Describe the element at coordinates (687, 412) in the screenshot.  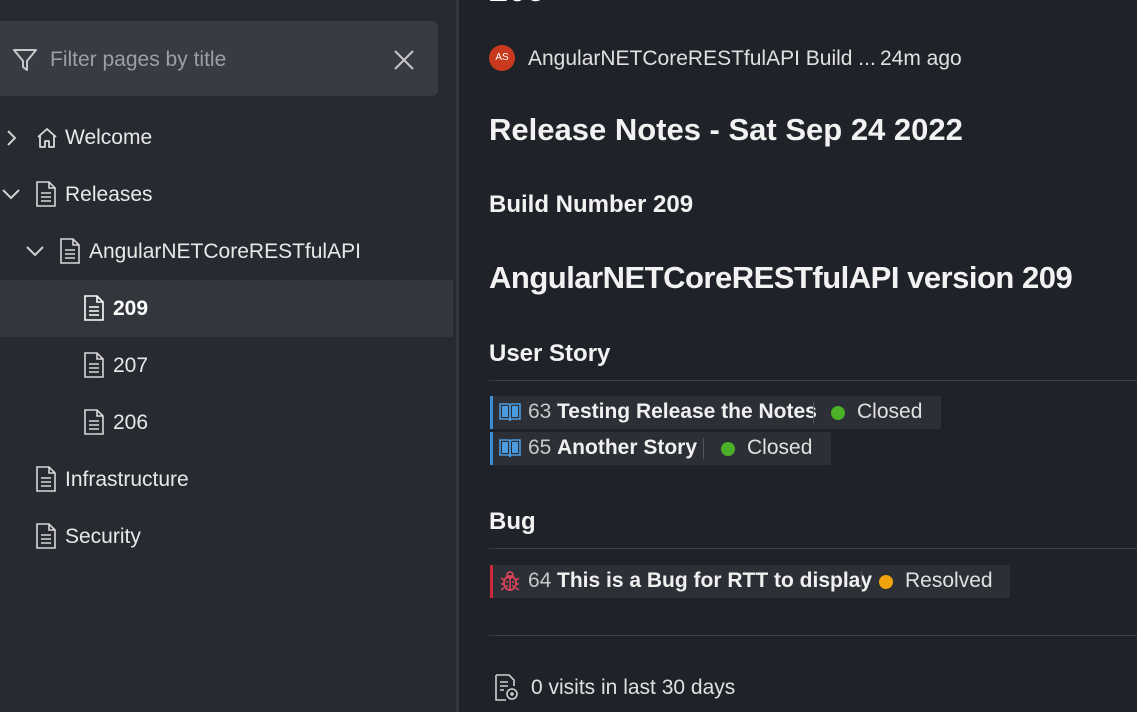
I see `work-item-title: Testing Release the Notes` at that location.